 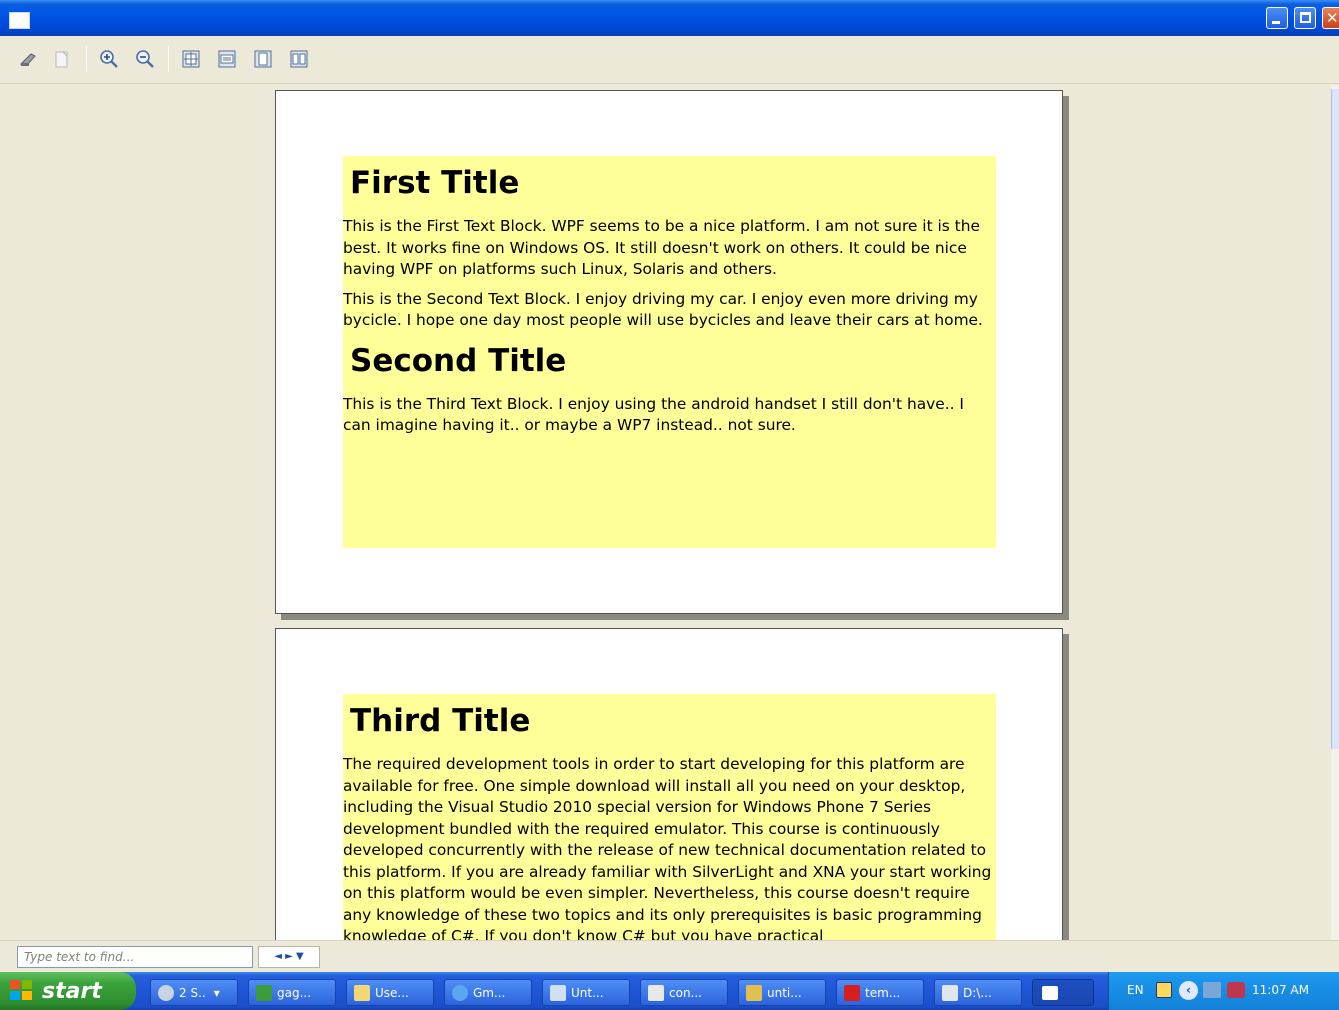 I want to click on folder-icon, so click(x=362, y=992).